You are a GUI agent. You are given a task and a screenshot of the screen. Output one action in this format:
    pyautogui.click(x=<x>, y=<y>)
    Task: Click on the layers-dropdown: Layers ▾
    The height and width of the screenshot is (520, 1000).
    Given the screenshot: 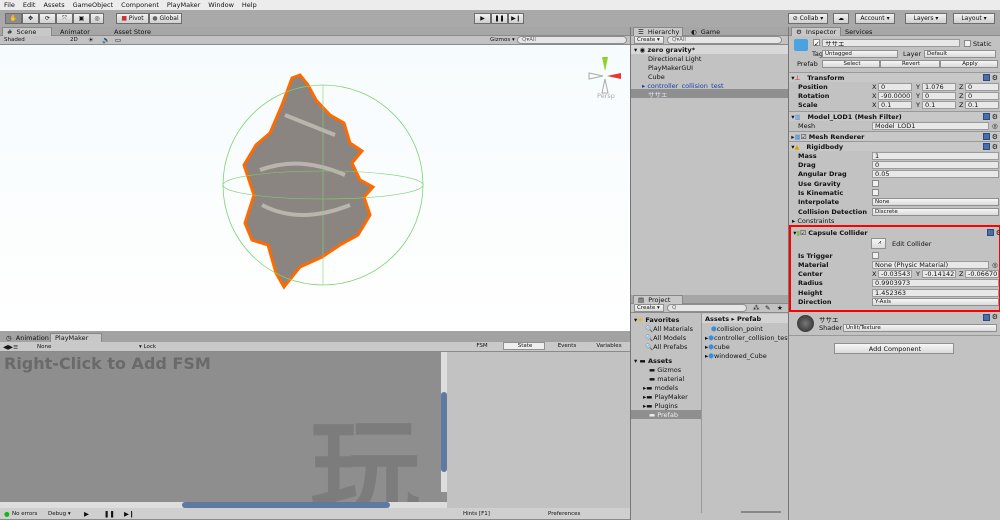 What is the action you would take?
    pyautogui.click(x=926, y=18)
    